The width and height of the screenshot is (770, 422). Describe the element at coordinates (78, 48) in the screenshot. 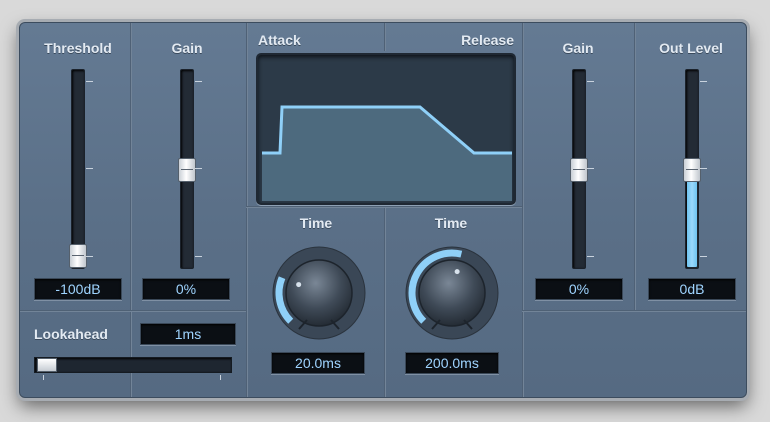

I see `threshold-label: Threshold` at that location.